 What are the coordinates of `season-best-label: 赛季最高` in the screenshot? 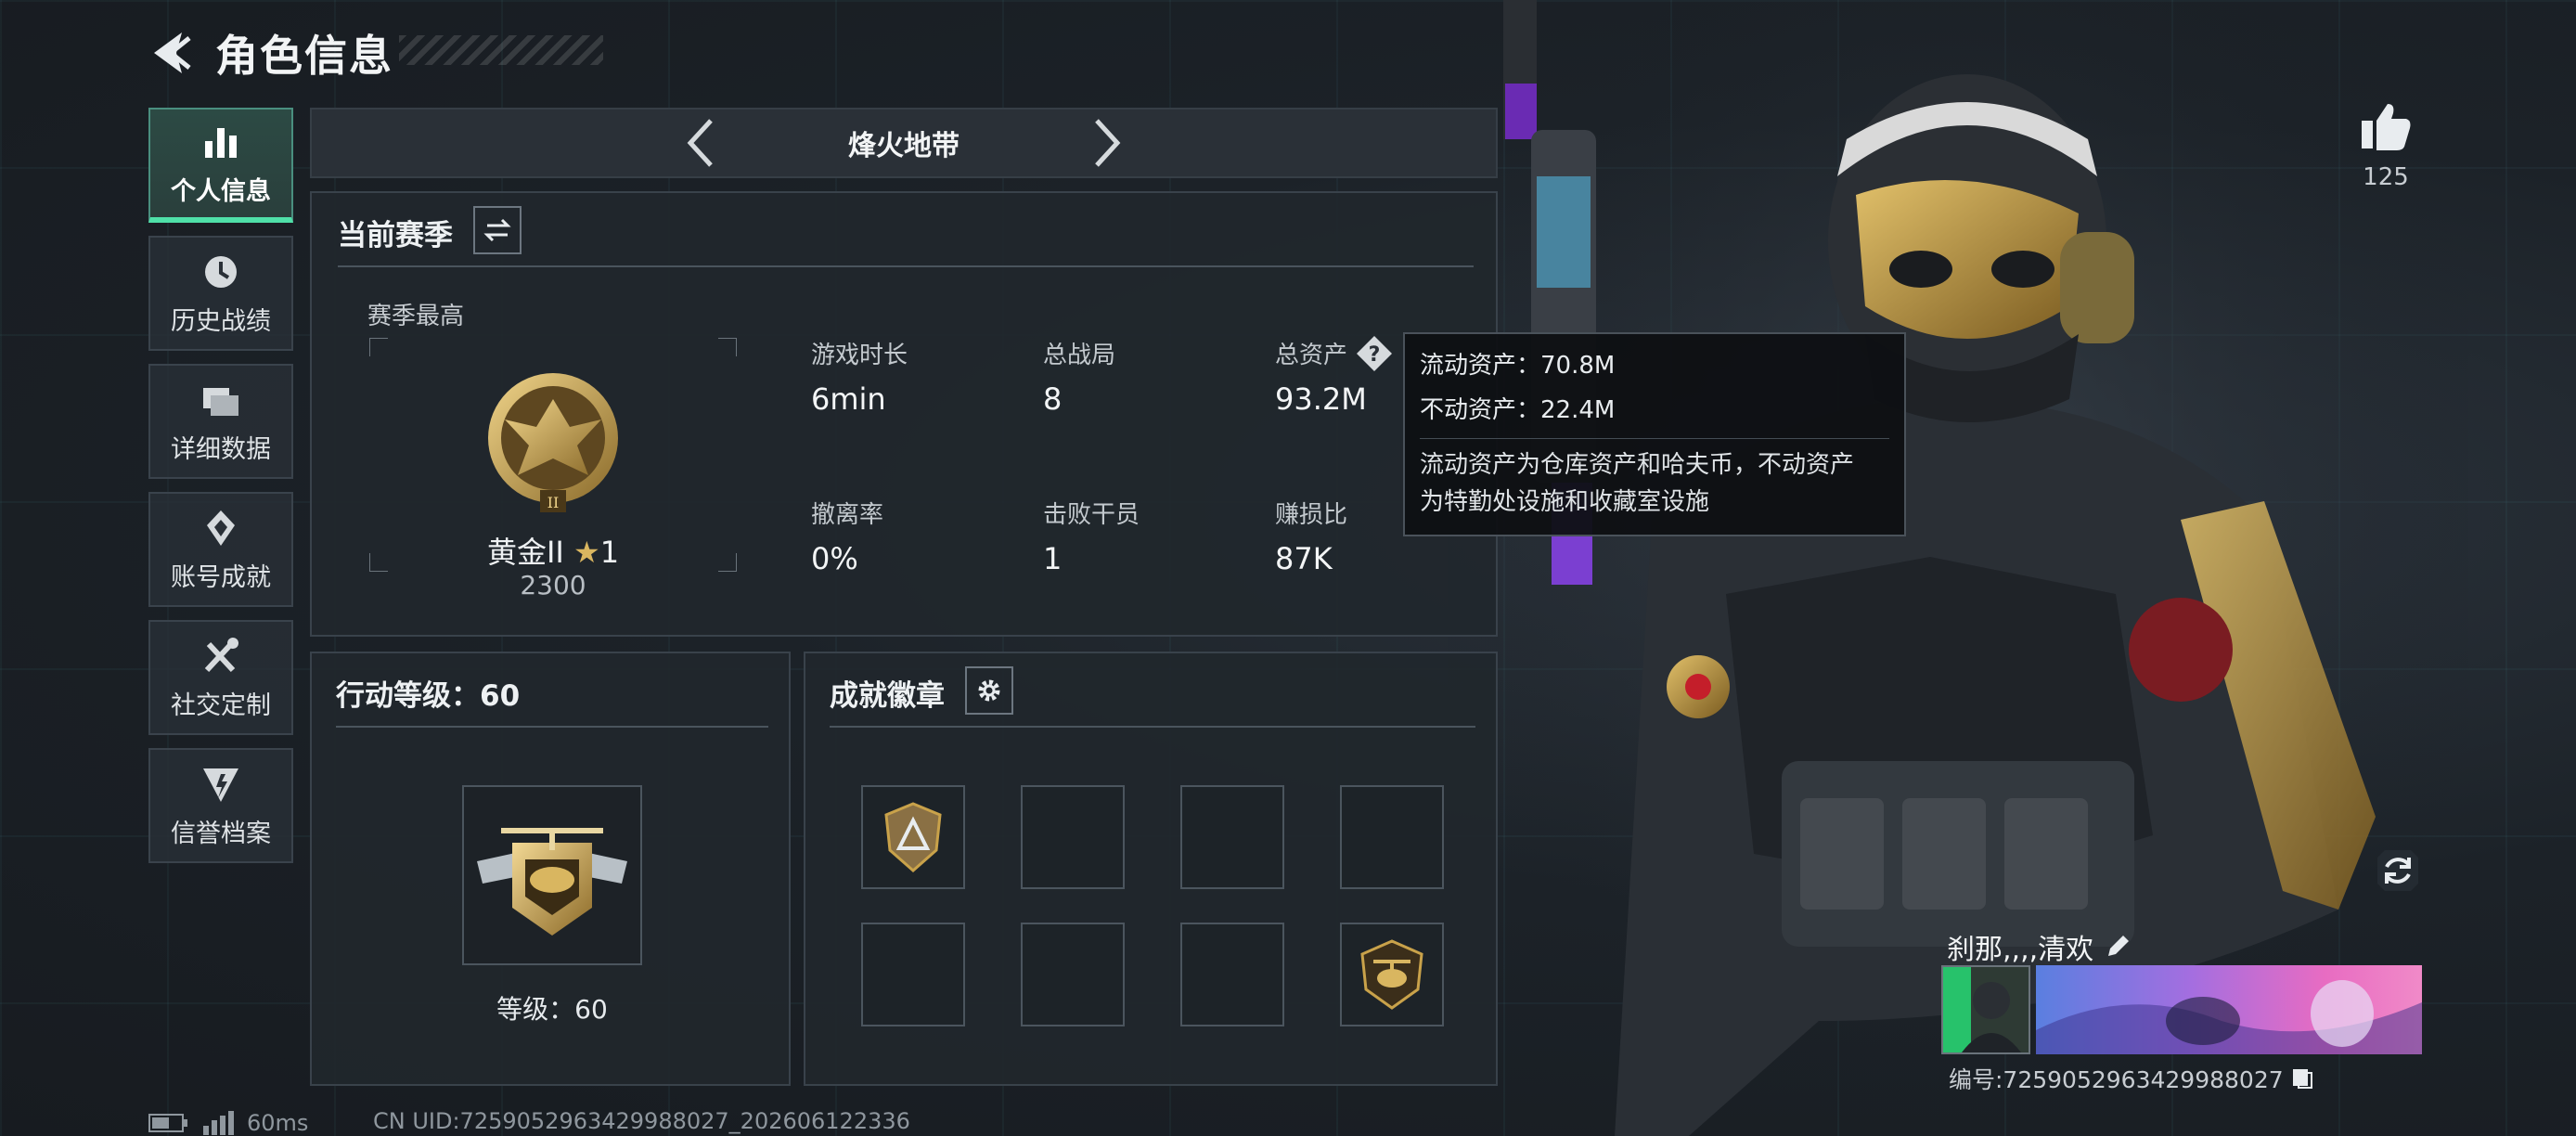 It's located at (416, 316).